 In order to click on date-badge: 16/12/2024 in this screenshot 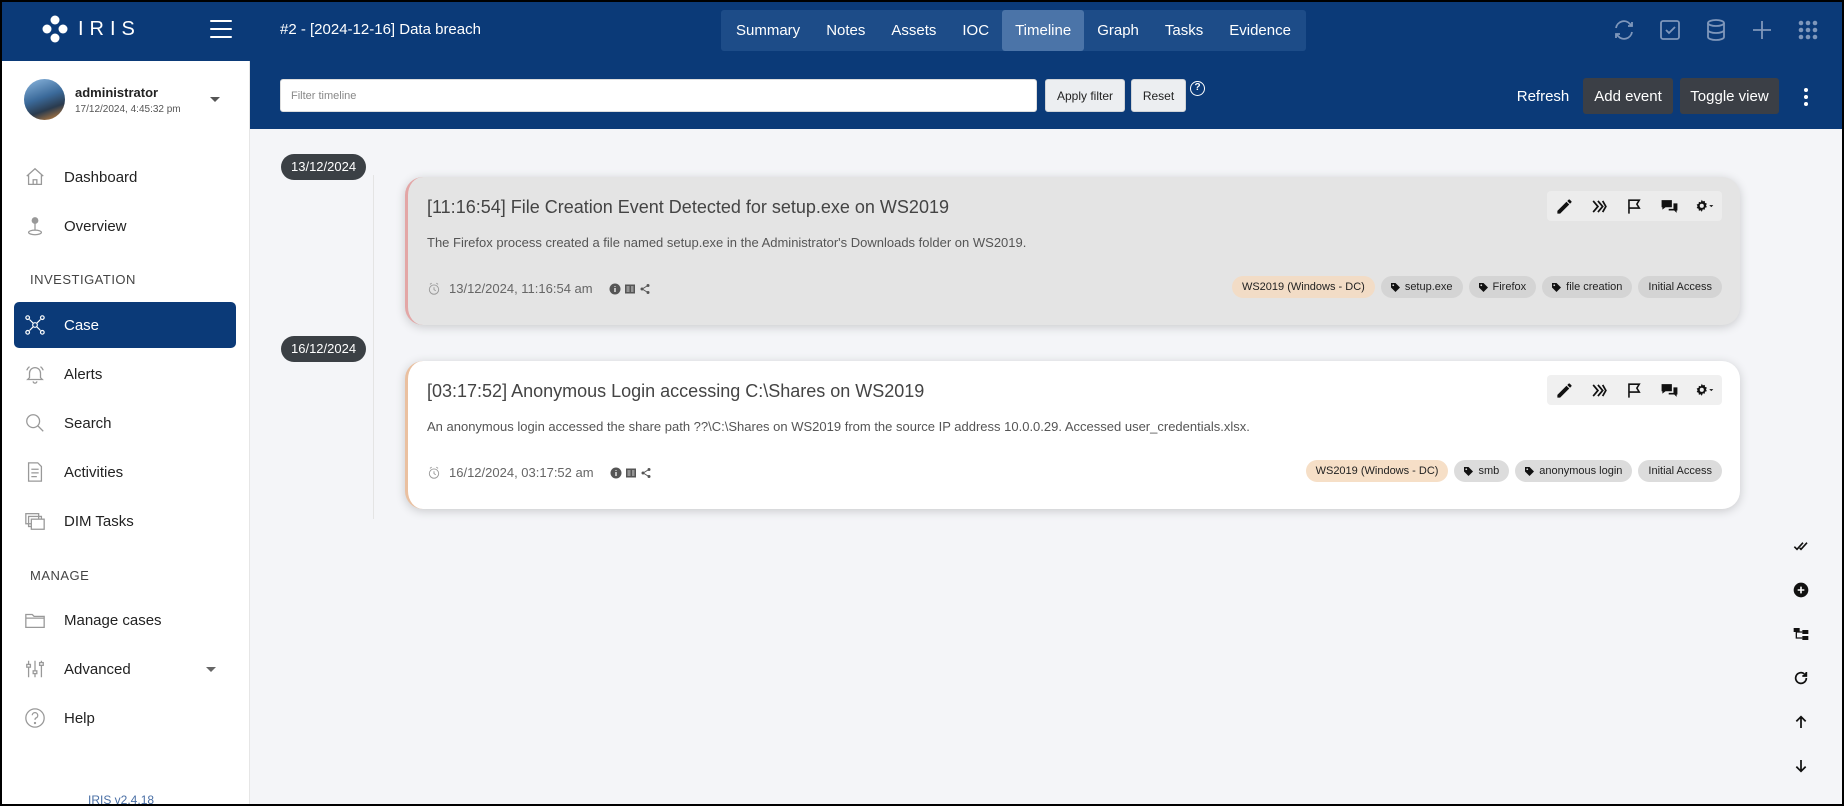, I will do `click(324, 349)`.